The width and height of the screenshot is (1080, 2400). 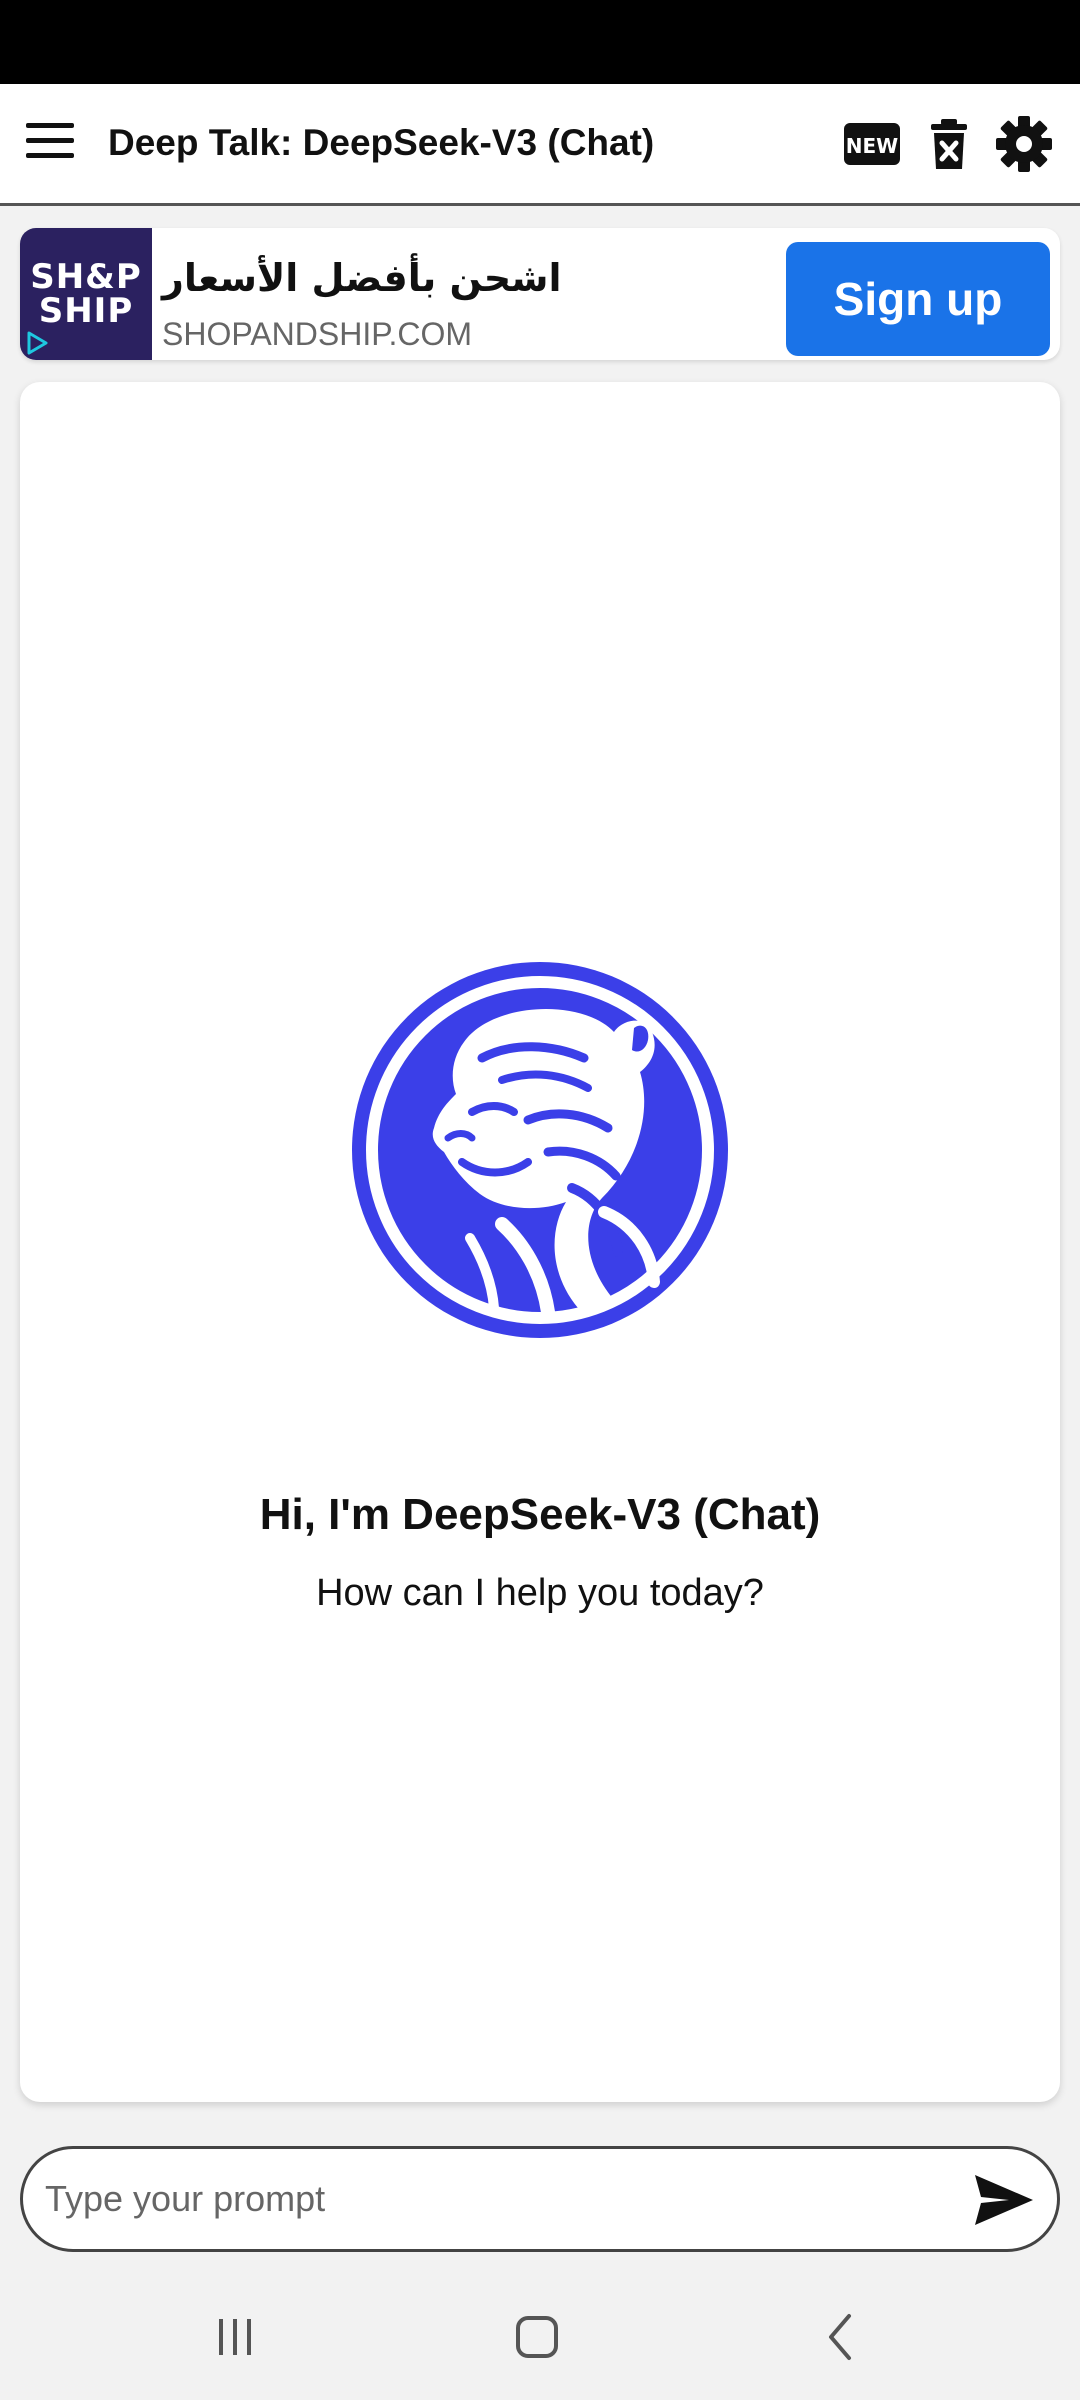 I want to click on back-icon, so click(x=840, y=2337).